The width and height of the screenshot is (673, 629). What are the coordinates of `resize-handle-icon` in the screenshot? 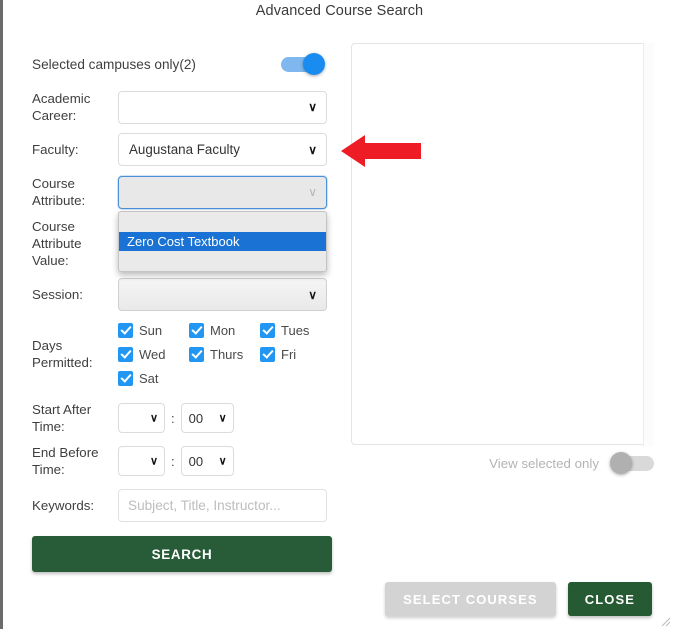 It's located at (664, 620).